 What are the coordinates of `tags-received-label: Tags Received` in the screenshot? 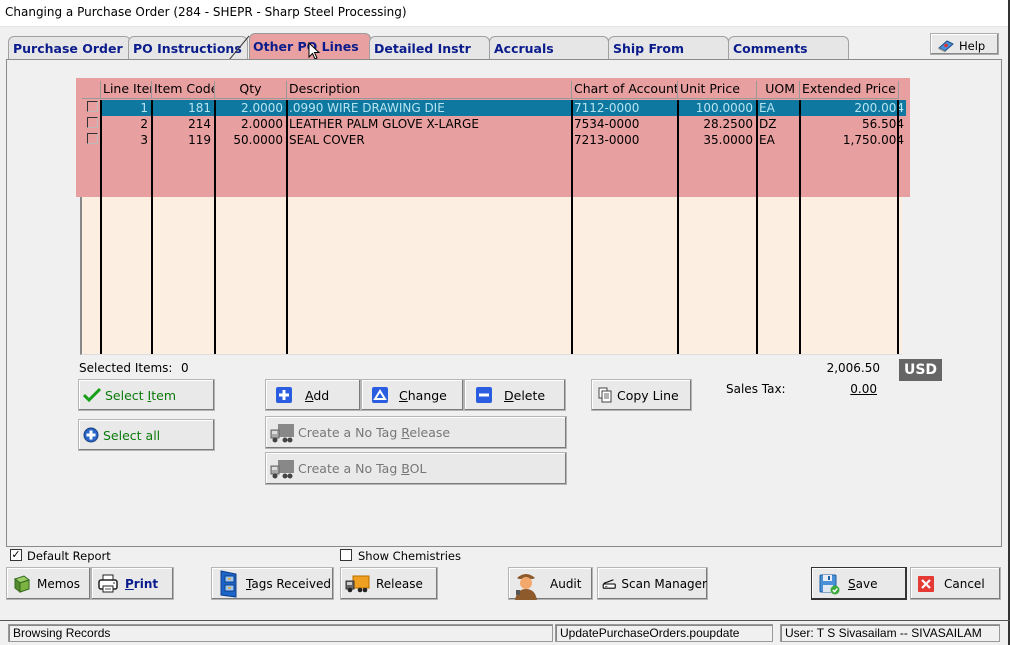 It's located at (288, 583).